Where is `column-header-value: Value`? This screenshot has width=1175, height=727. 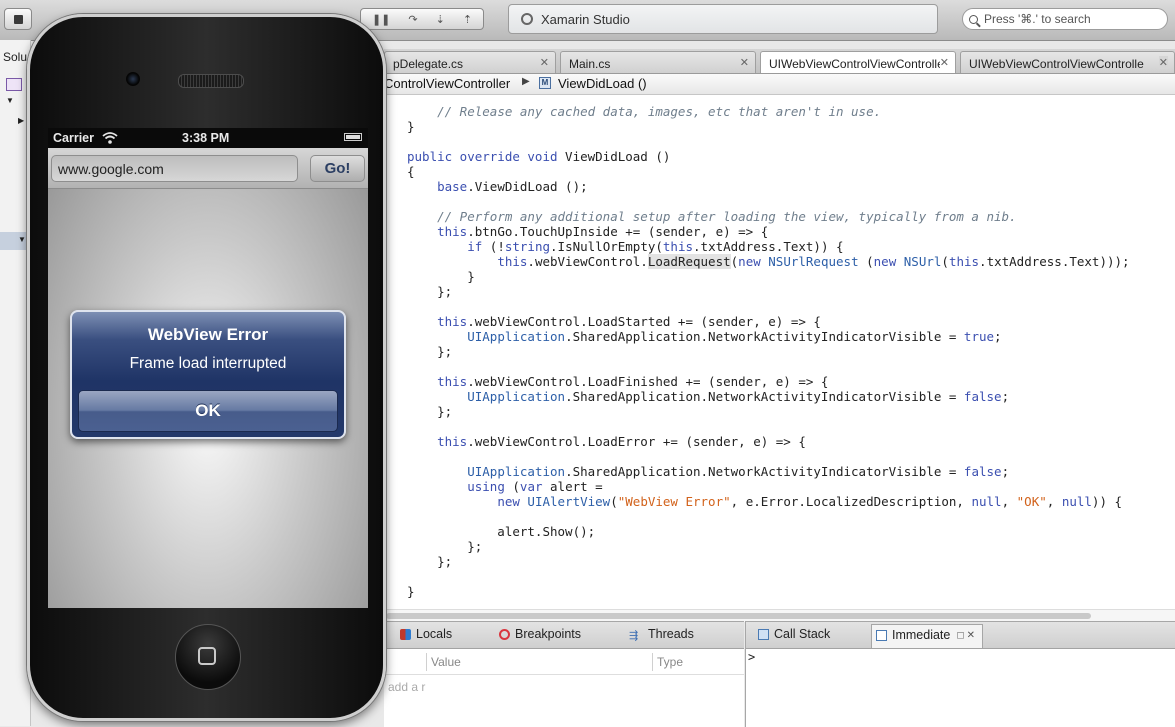 column-header-value: Value is located at coordinates (539, 662).